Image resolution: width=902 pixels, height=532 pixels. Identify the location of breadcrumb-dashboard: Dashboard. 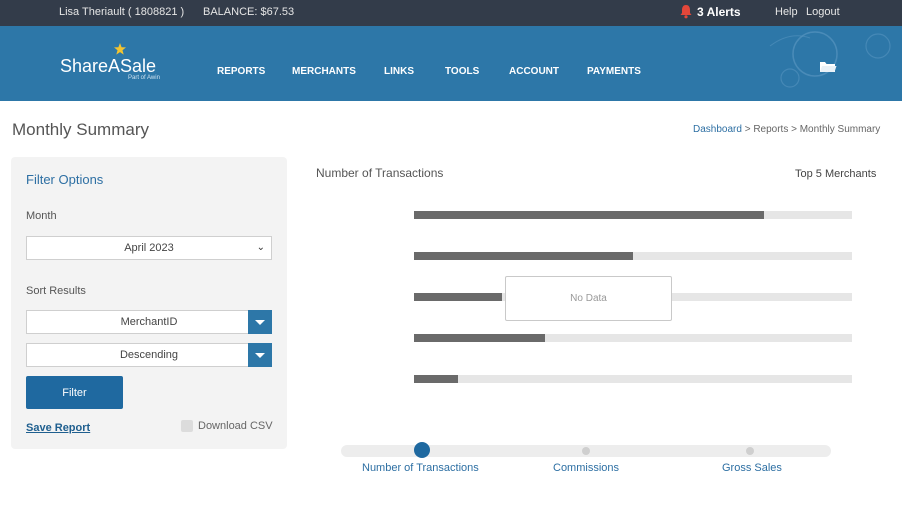
(717, 129).